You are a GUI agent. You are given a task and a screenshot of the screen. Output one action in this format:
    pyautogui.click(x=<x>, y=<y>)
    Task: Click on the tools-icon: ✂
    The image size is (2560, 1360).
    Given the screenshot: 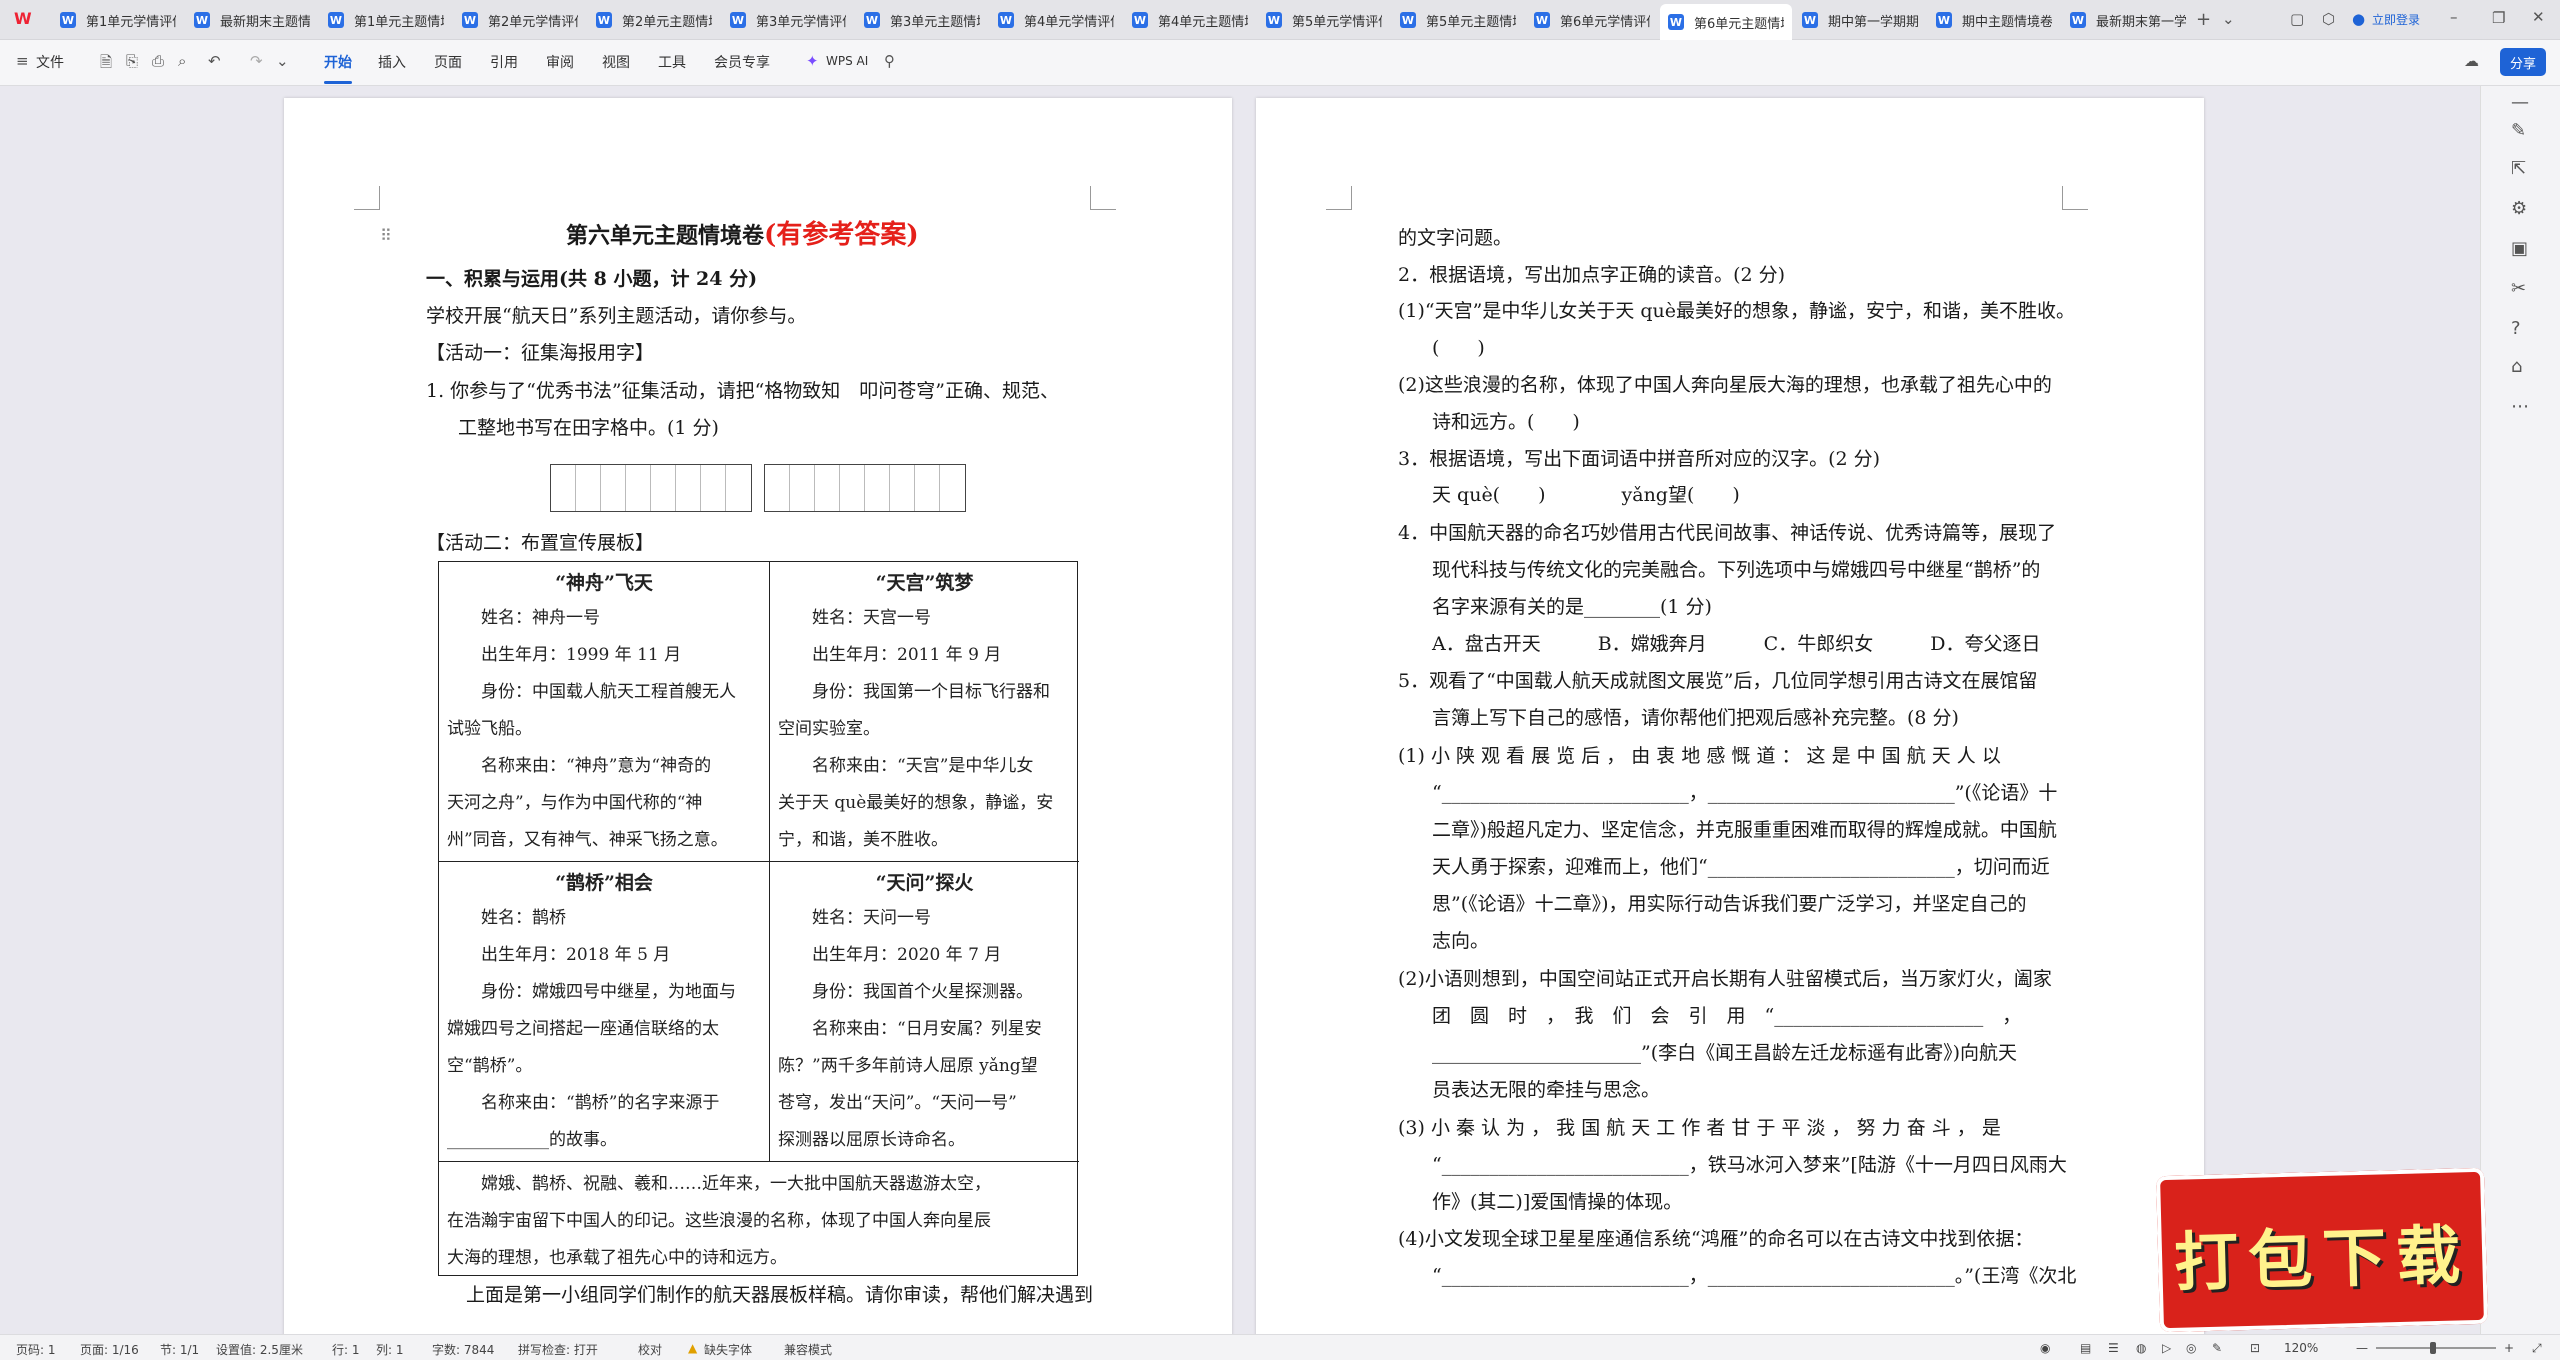 What is the action you would take?
    pyautogui.click(x=2518, y=288)
    